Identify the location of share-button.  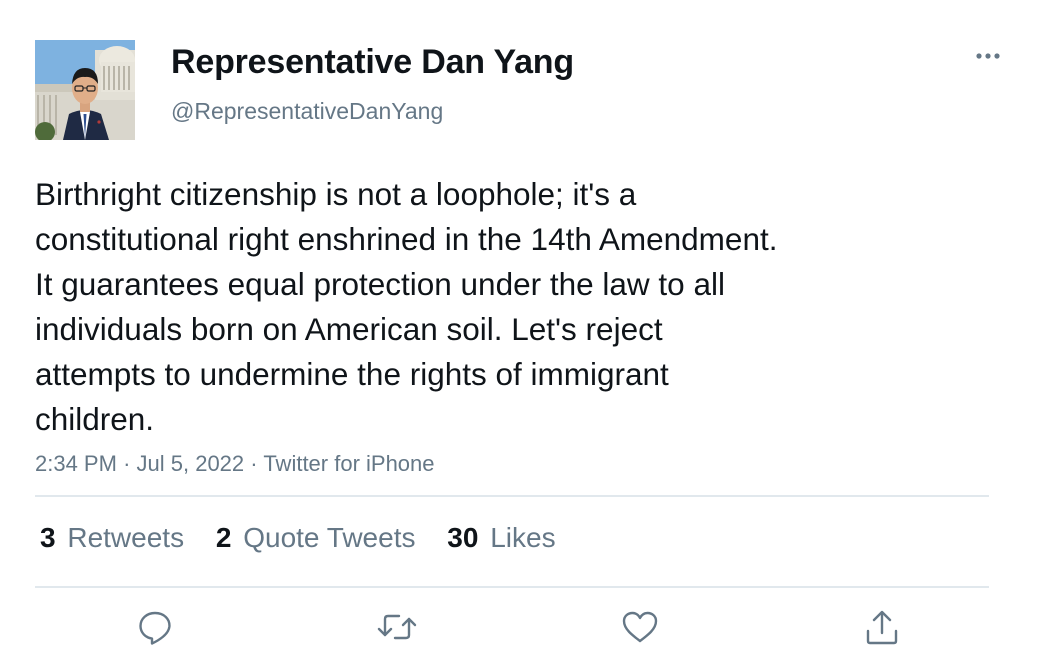
(882, 627).